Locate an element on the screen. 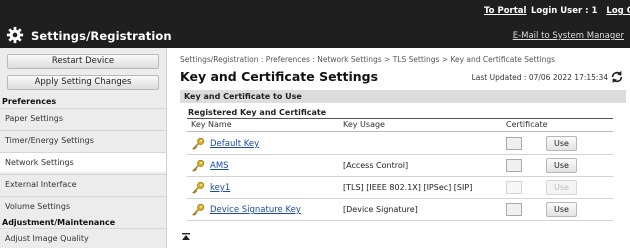 The width and height of the screenshot is (630, 248). key-usage: [Device Signature] is located at coordinates (380, 209).